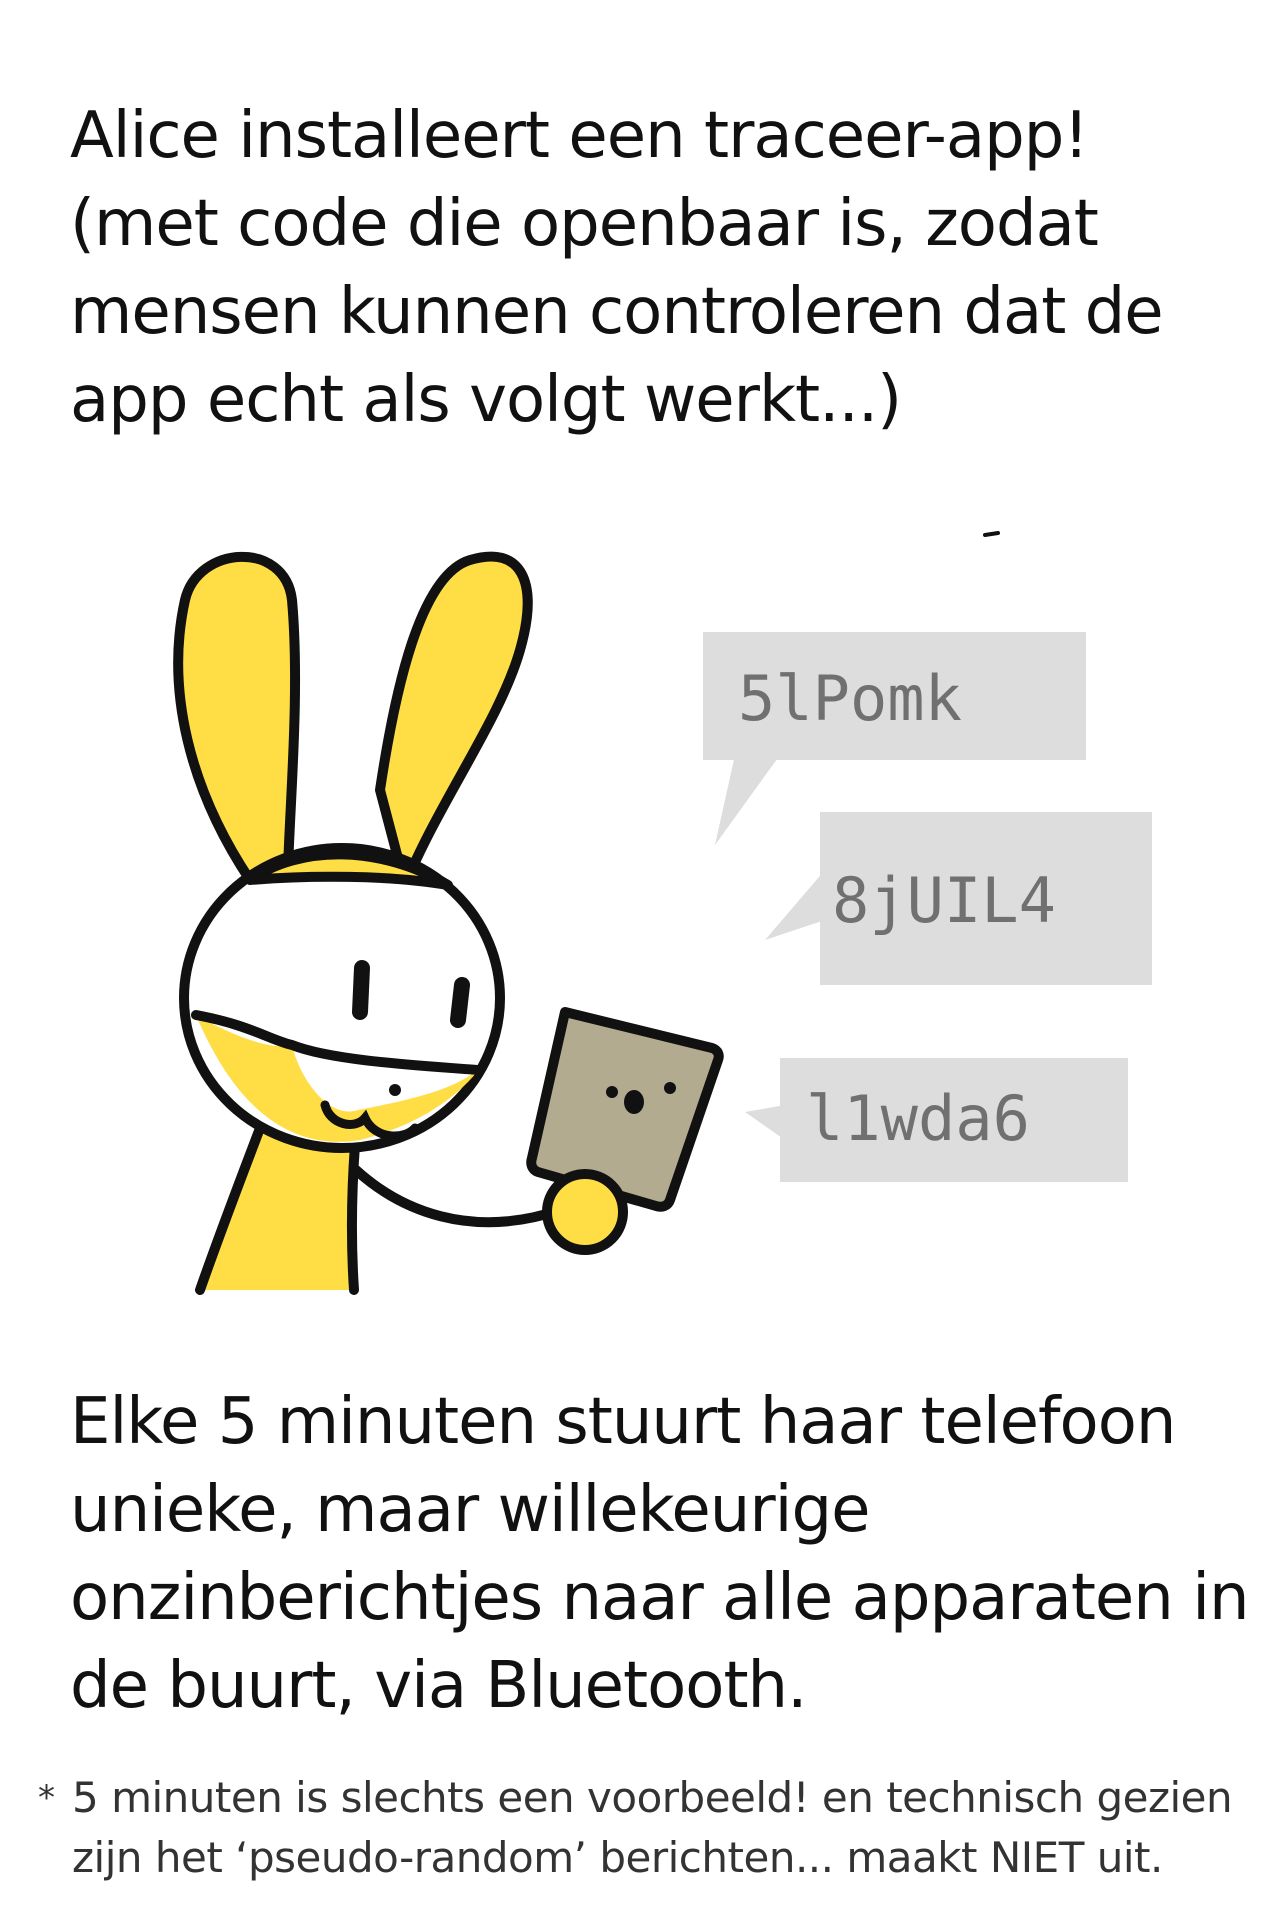 The image size is (1280, 1920). Describe the element at coordinates (486, 400) in the screenshot. I see `intro-line: app echt als volgt werkt...)` at that location.